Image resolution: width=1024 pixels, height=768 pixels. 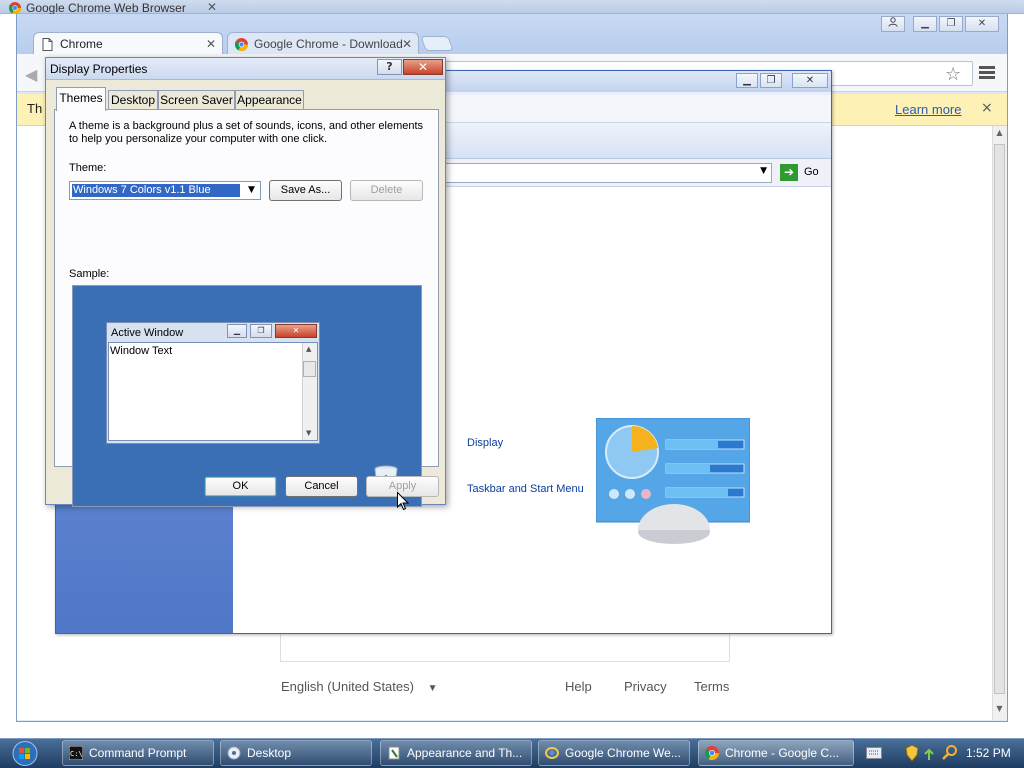 What do you see at coordinates (128, 44) in the screenshot?
I see `tab-chrome: Chrome ✕` at bounding box center [128, 44].